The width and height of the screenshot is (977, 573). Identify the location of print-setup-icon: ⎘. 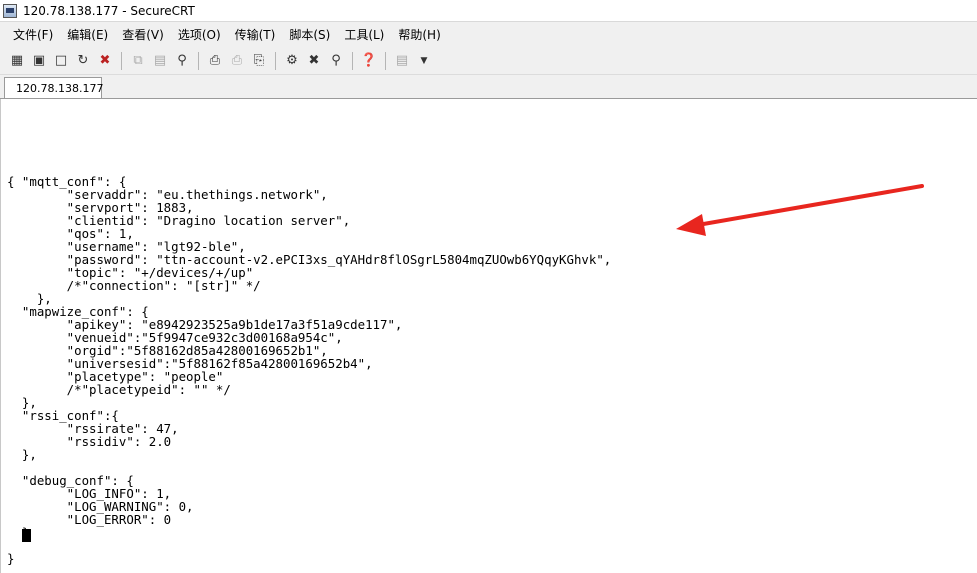
(259, 61).